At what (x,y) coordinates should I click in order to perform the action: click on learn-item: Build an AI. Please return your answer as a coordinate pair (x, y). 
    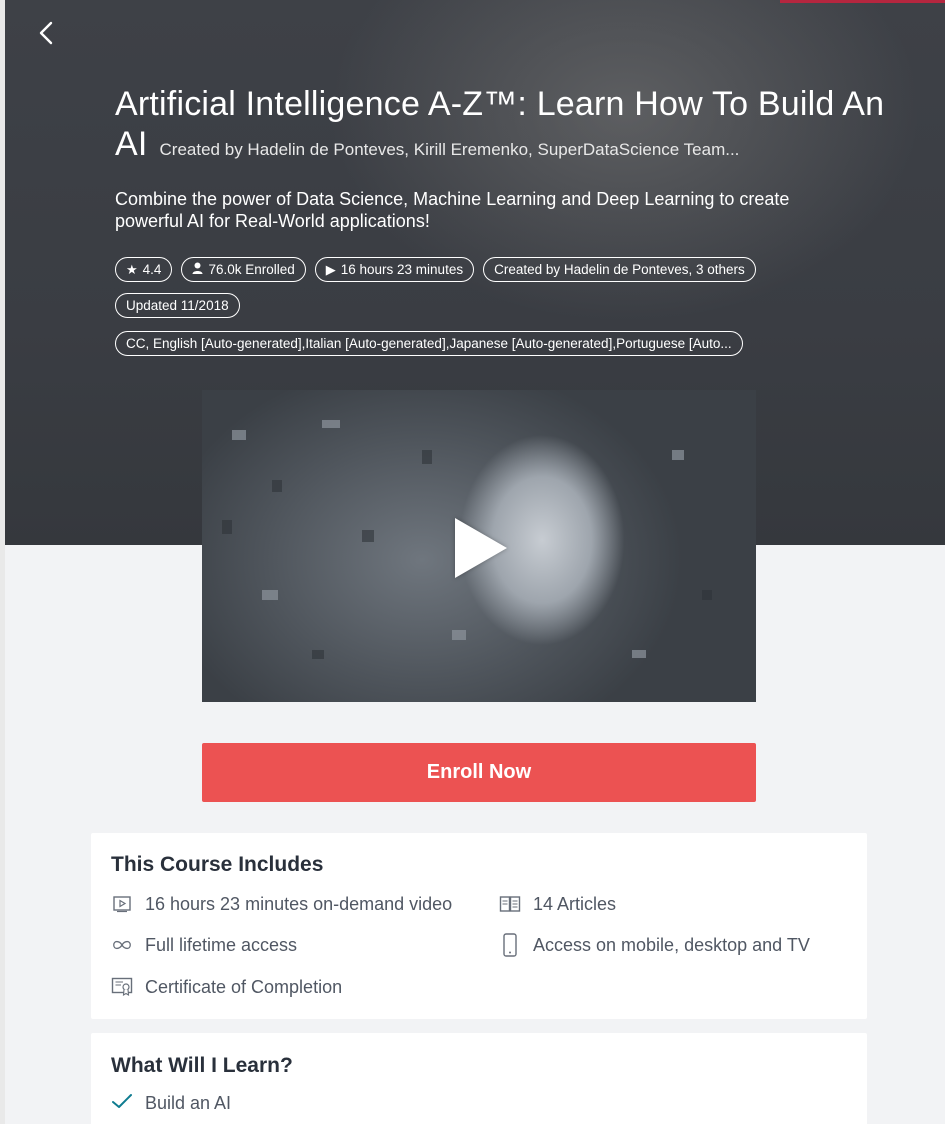
    Looking at the image, I should click on (171, 1103).